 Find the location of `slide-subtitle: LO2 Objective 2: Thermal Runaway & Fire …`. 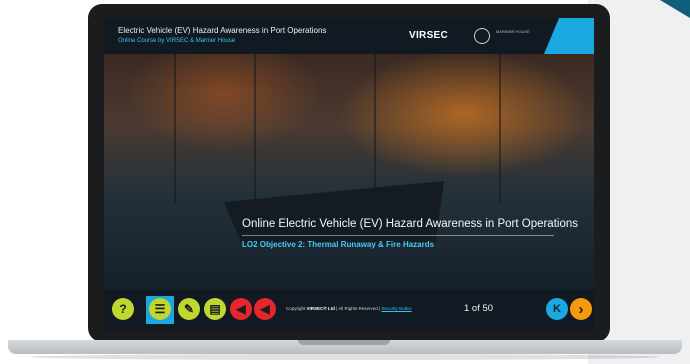

slide-subtitle: LO2 Objective 2: Thermal Runaway & Fire … is located at coordinates (338, 244).